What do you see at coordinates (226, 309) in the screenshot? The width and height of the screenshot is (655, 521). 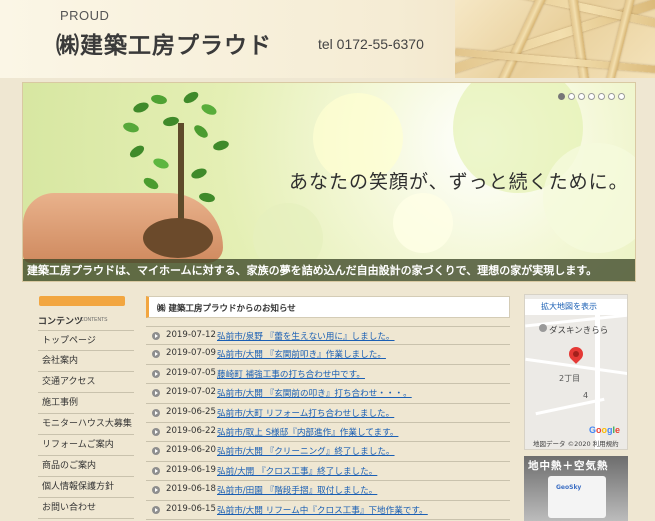 I see `news-title: ㈱ 建築工房プラウドからのお知らせ` at bounding box center [226, 309].